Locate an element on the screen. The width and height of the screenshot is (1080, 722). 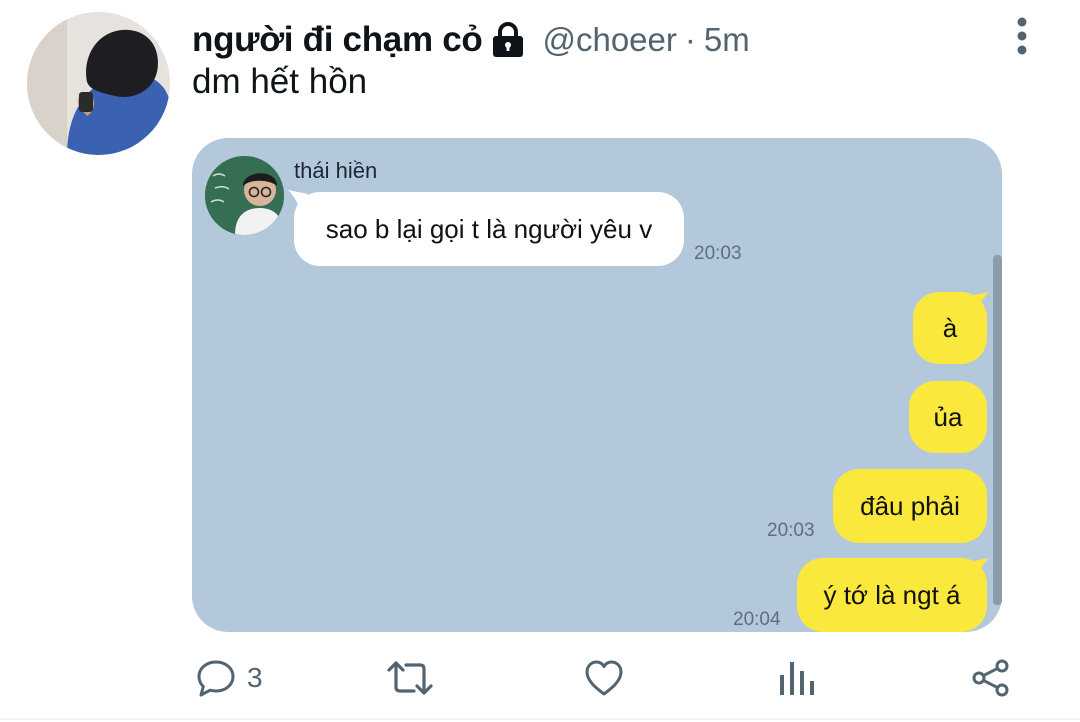
views-button is located at coordinates (797, 678).